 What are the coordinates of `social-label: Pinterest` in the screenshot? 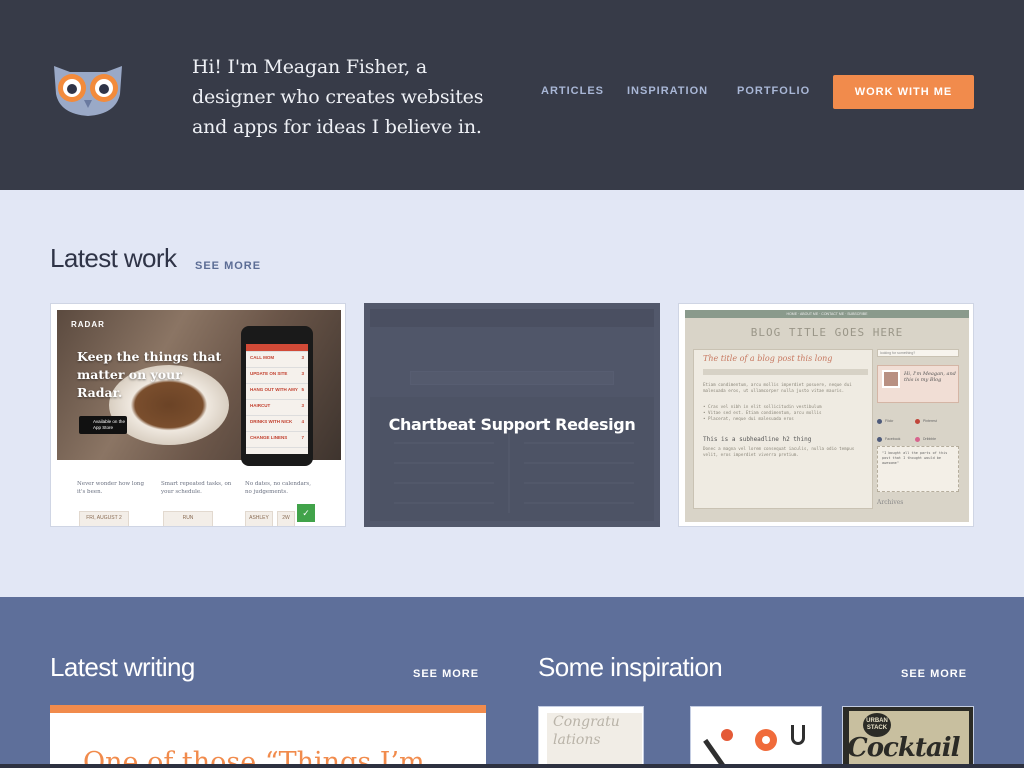 It's located at (930, 421).